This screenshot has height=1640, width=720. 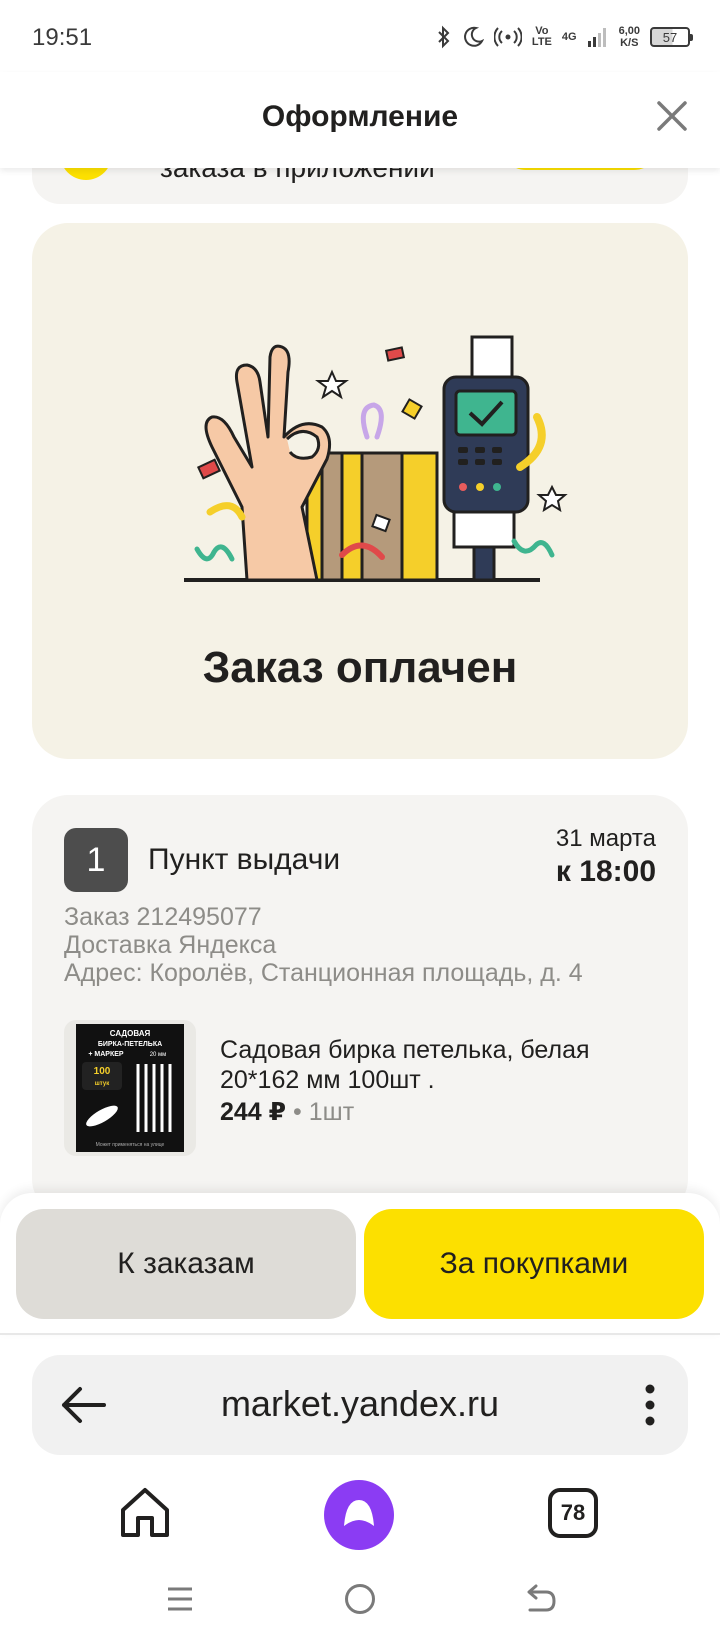 What do you see at coordinates (163, 917) in the screenshot?
I see `order-number: Заказ 212495077` at bounding box center [163, 917].